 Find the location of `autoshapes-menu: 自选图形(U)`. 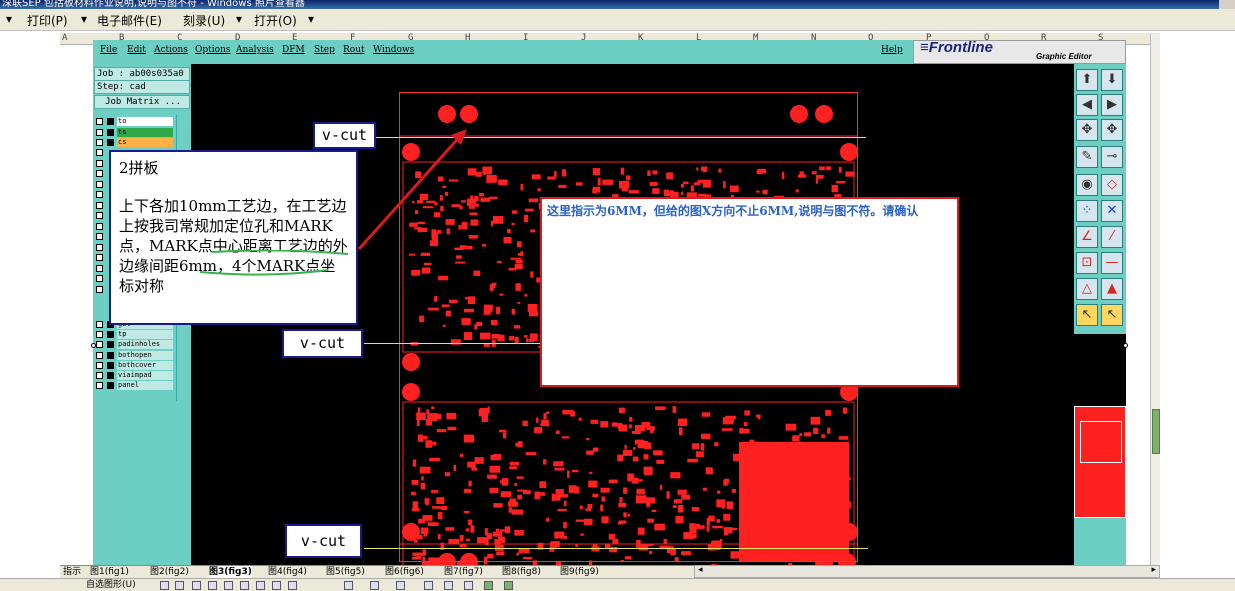

autoshapes-menu: 自选图形(U) is located at coordinates (111, 585).